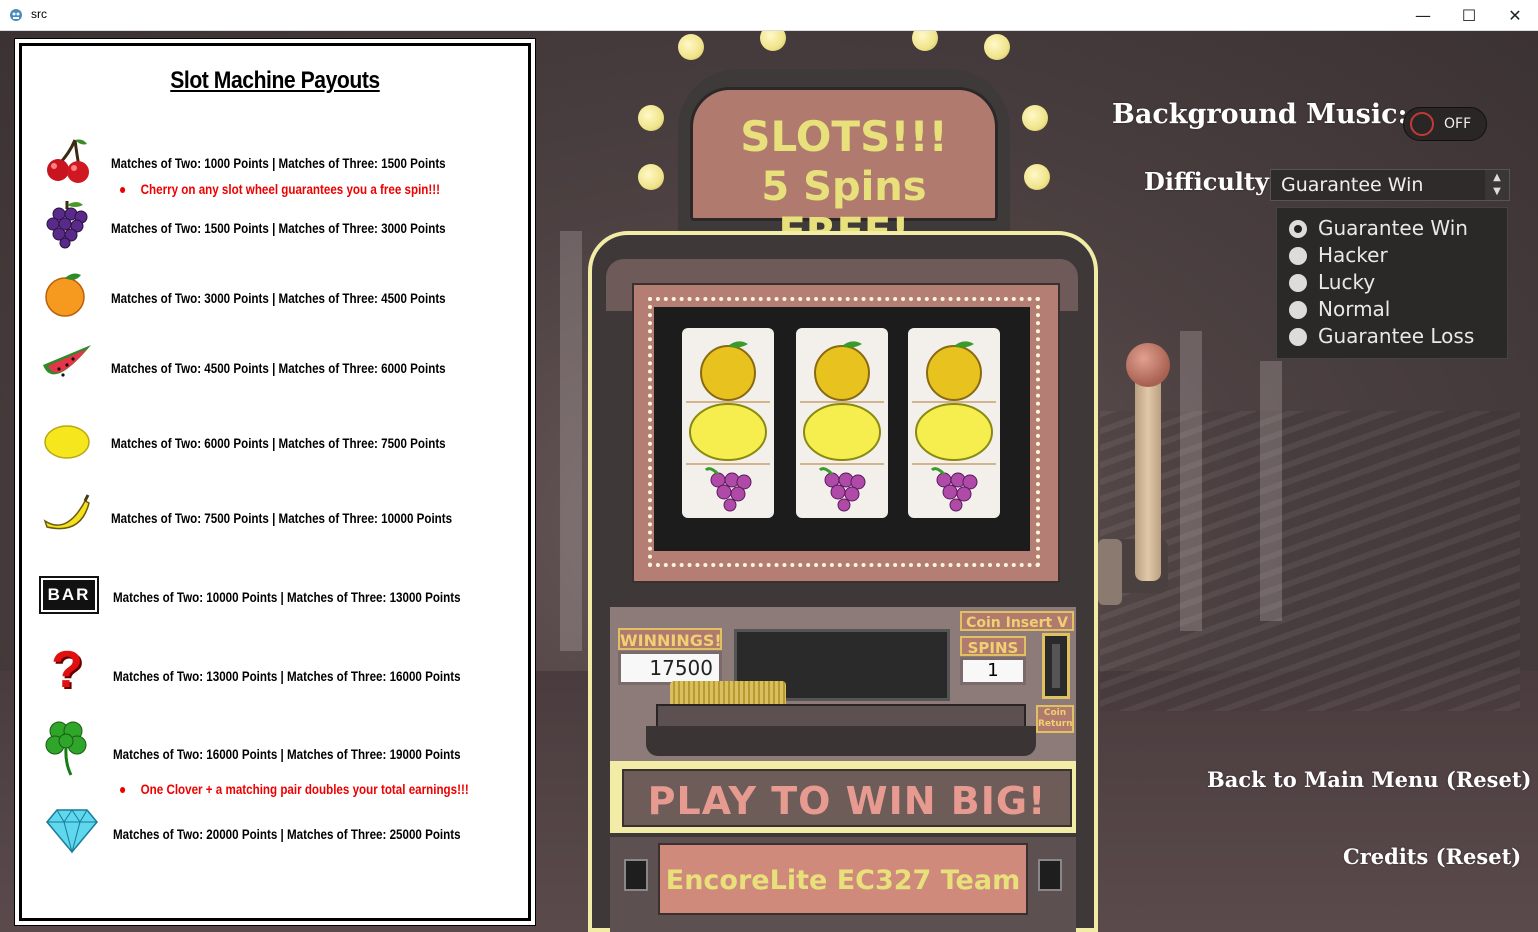 The image size is (1538, 932). What do you see at coordinates (1497, 185) in the screenshot?
I see `updown-arrow-icon: ▲ ▼` at bounding box center [1497, 185].